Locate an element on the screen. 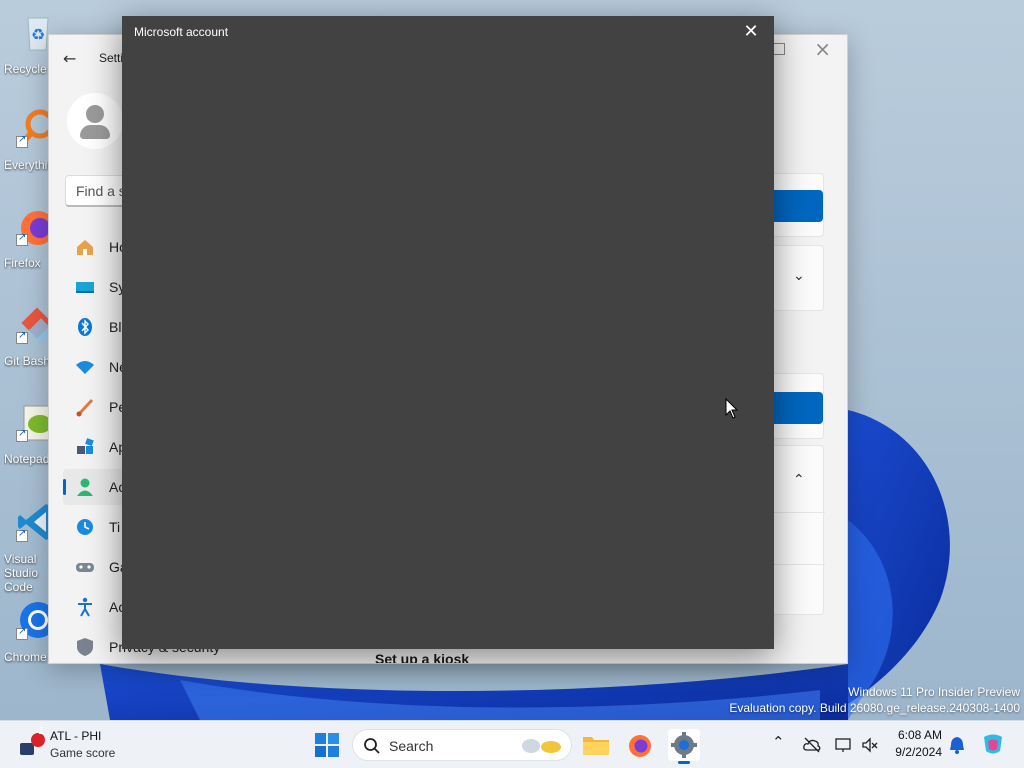 Image resolution: width=1024 pixels, height=768 pixels. start-button is located at coordinates (327, 745).